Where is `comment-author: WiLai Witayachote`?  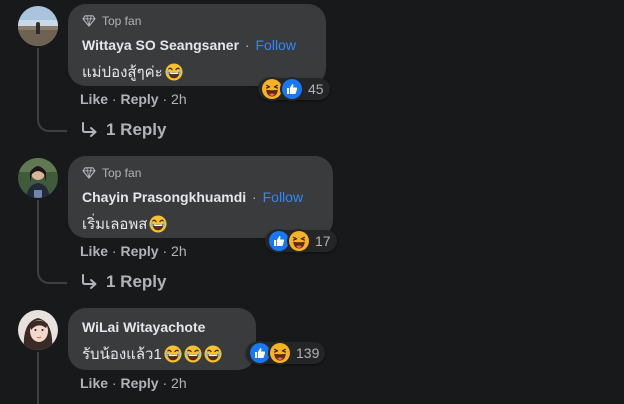
comment-author: WiLai Witayachote is located at coordinates (143, 327).